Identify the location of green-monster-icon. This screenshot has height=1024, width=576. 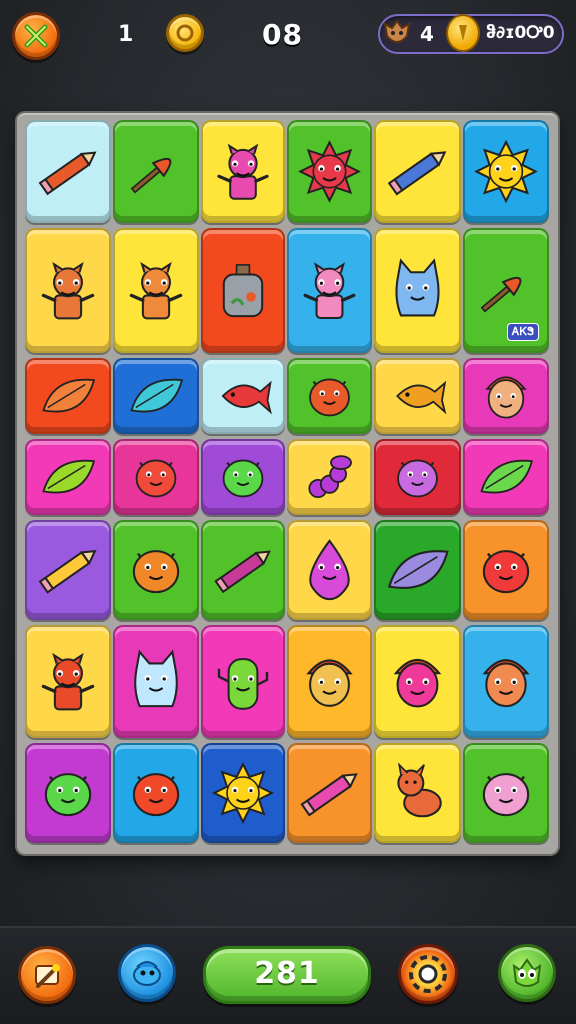
(527, 973).